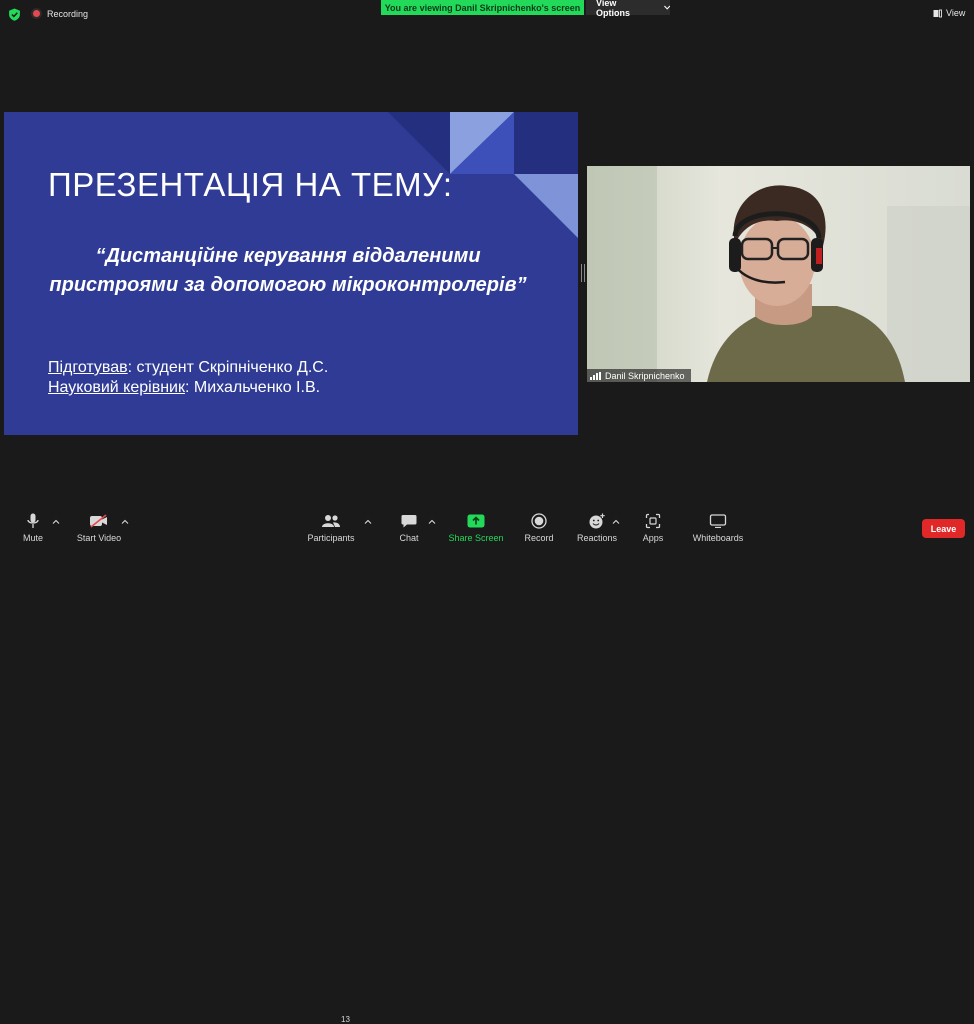  I want to click on recording-icon, so click(36, 13).